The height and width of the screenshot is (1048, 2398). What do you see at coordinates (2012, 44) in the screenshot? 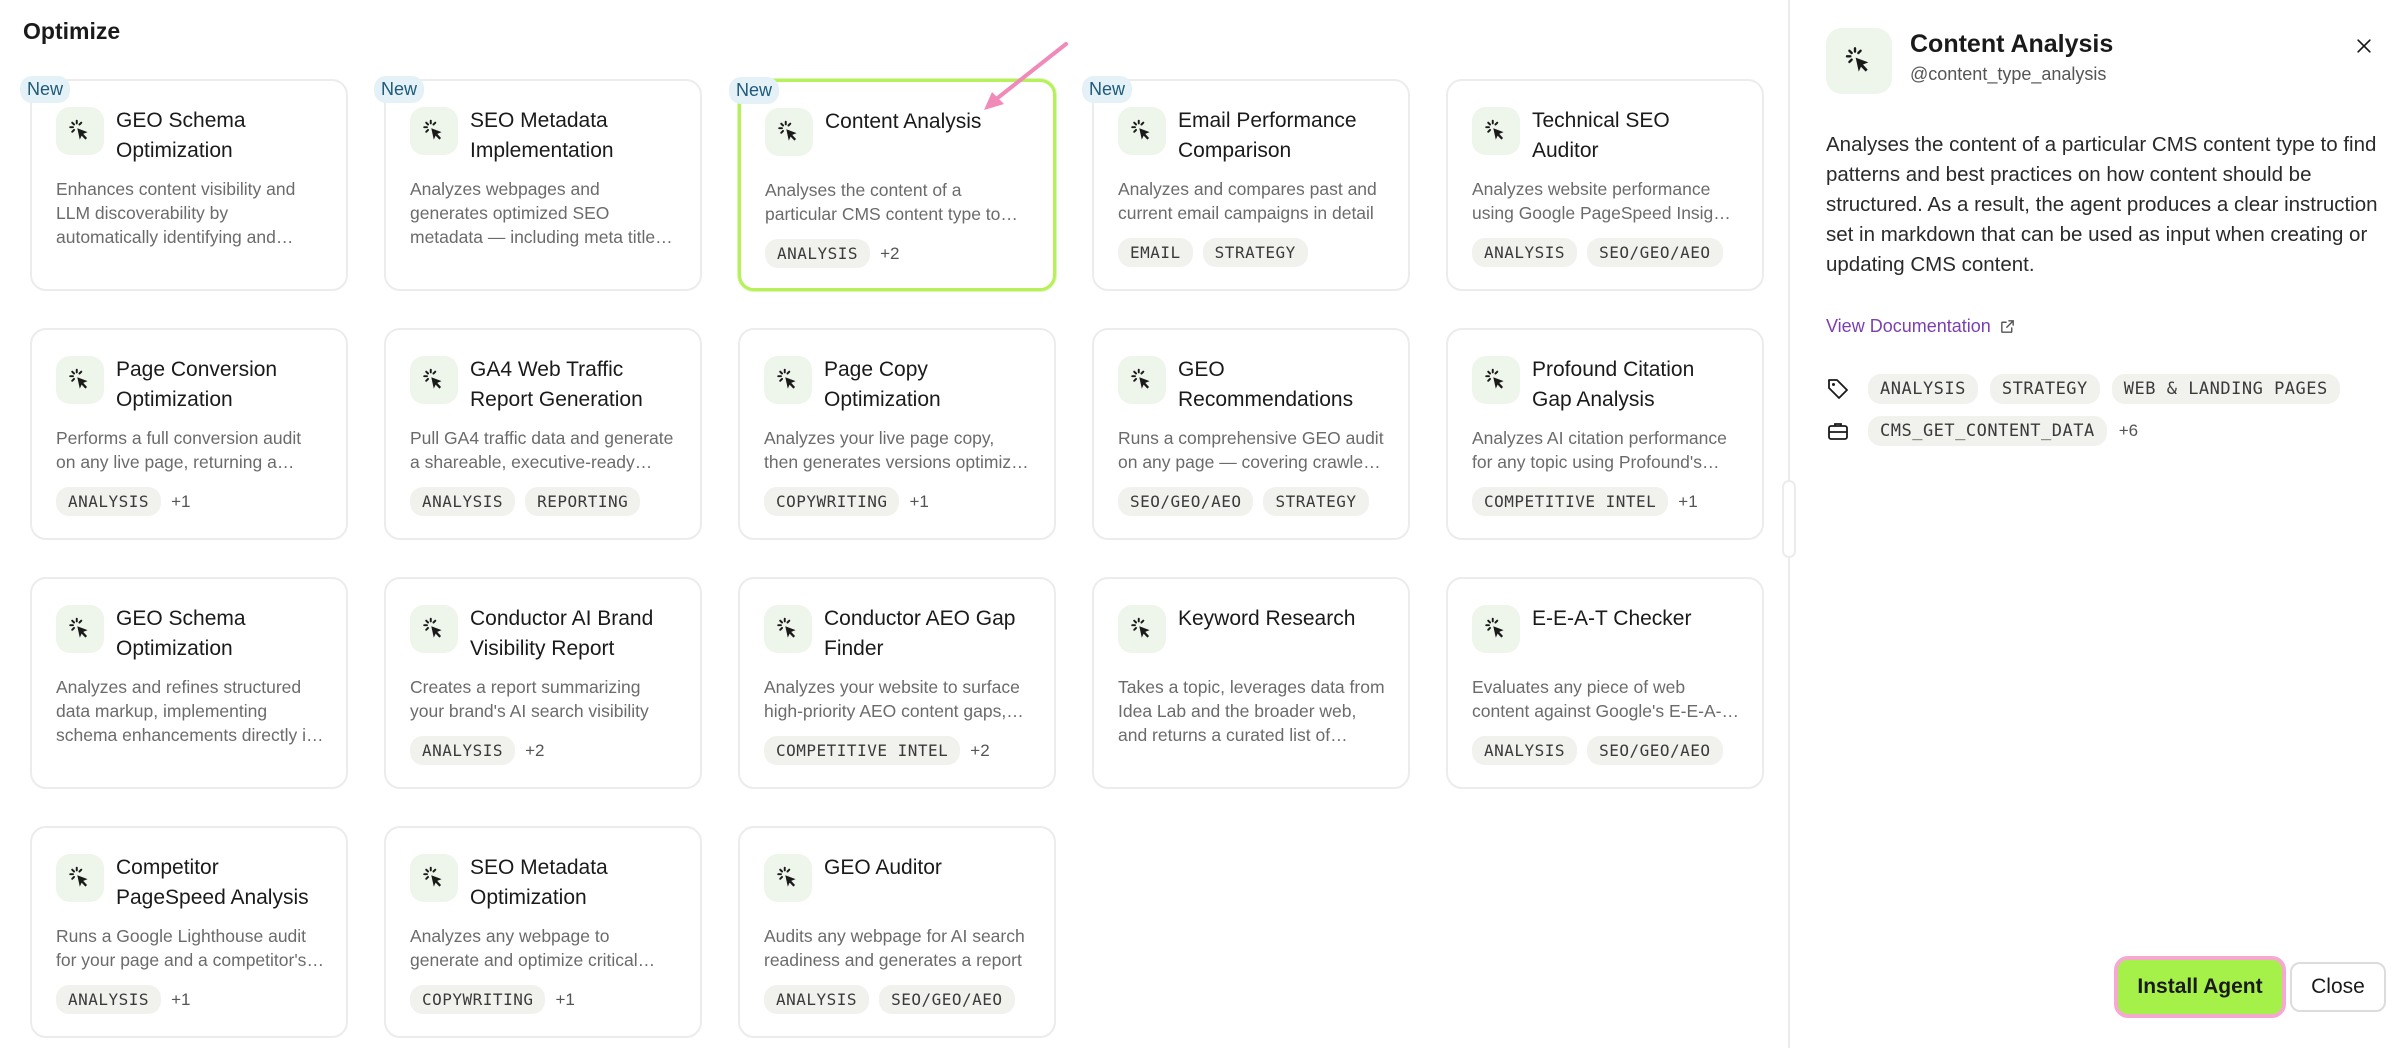
I see `panel-title: Content Analysis` at bounding box center [2012, 44].